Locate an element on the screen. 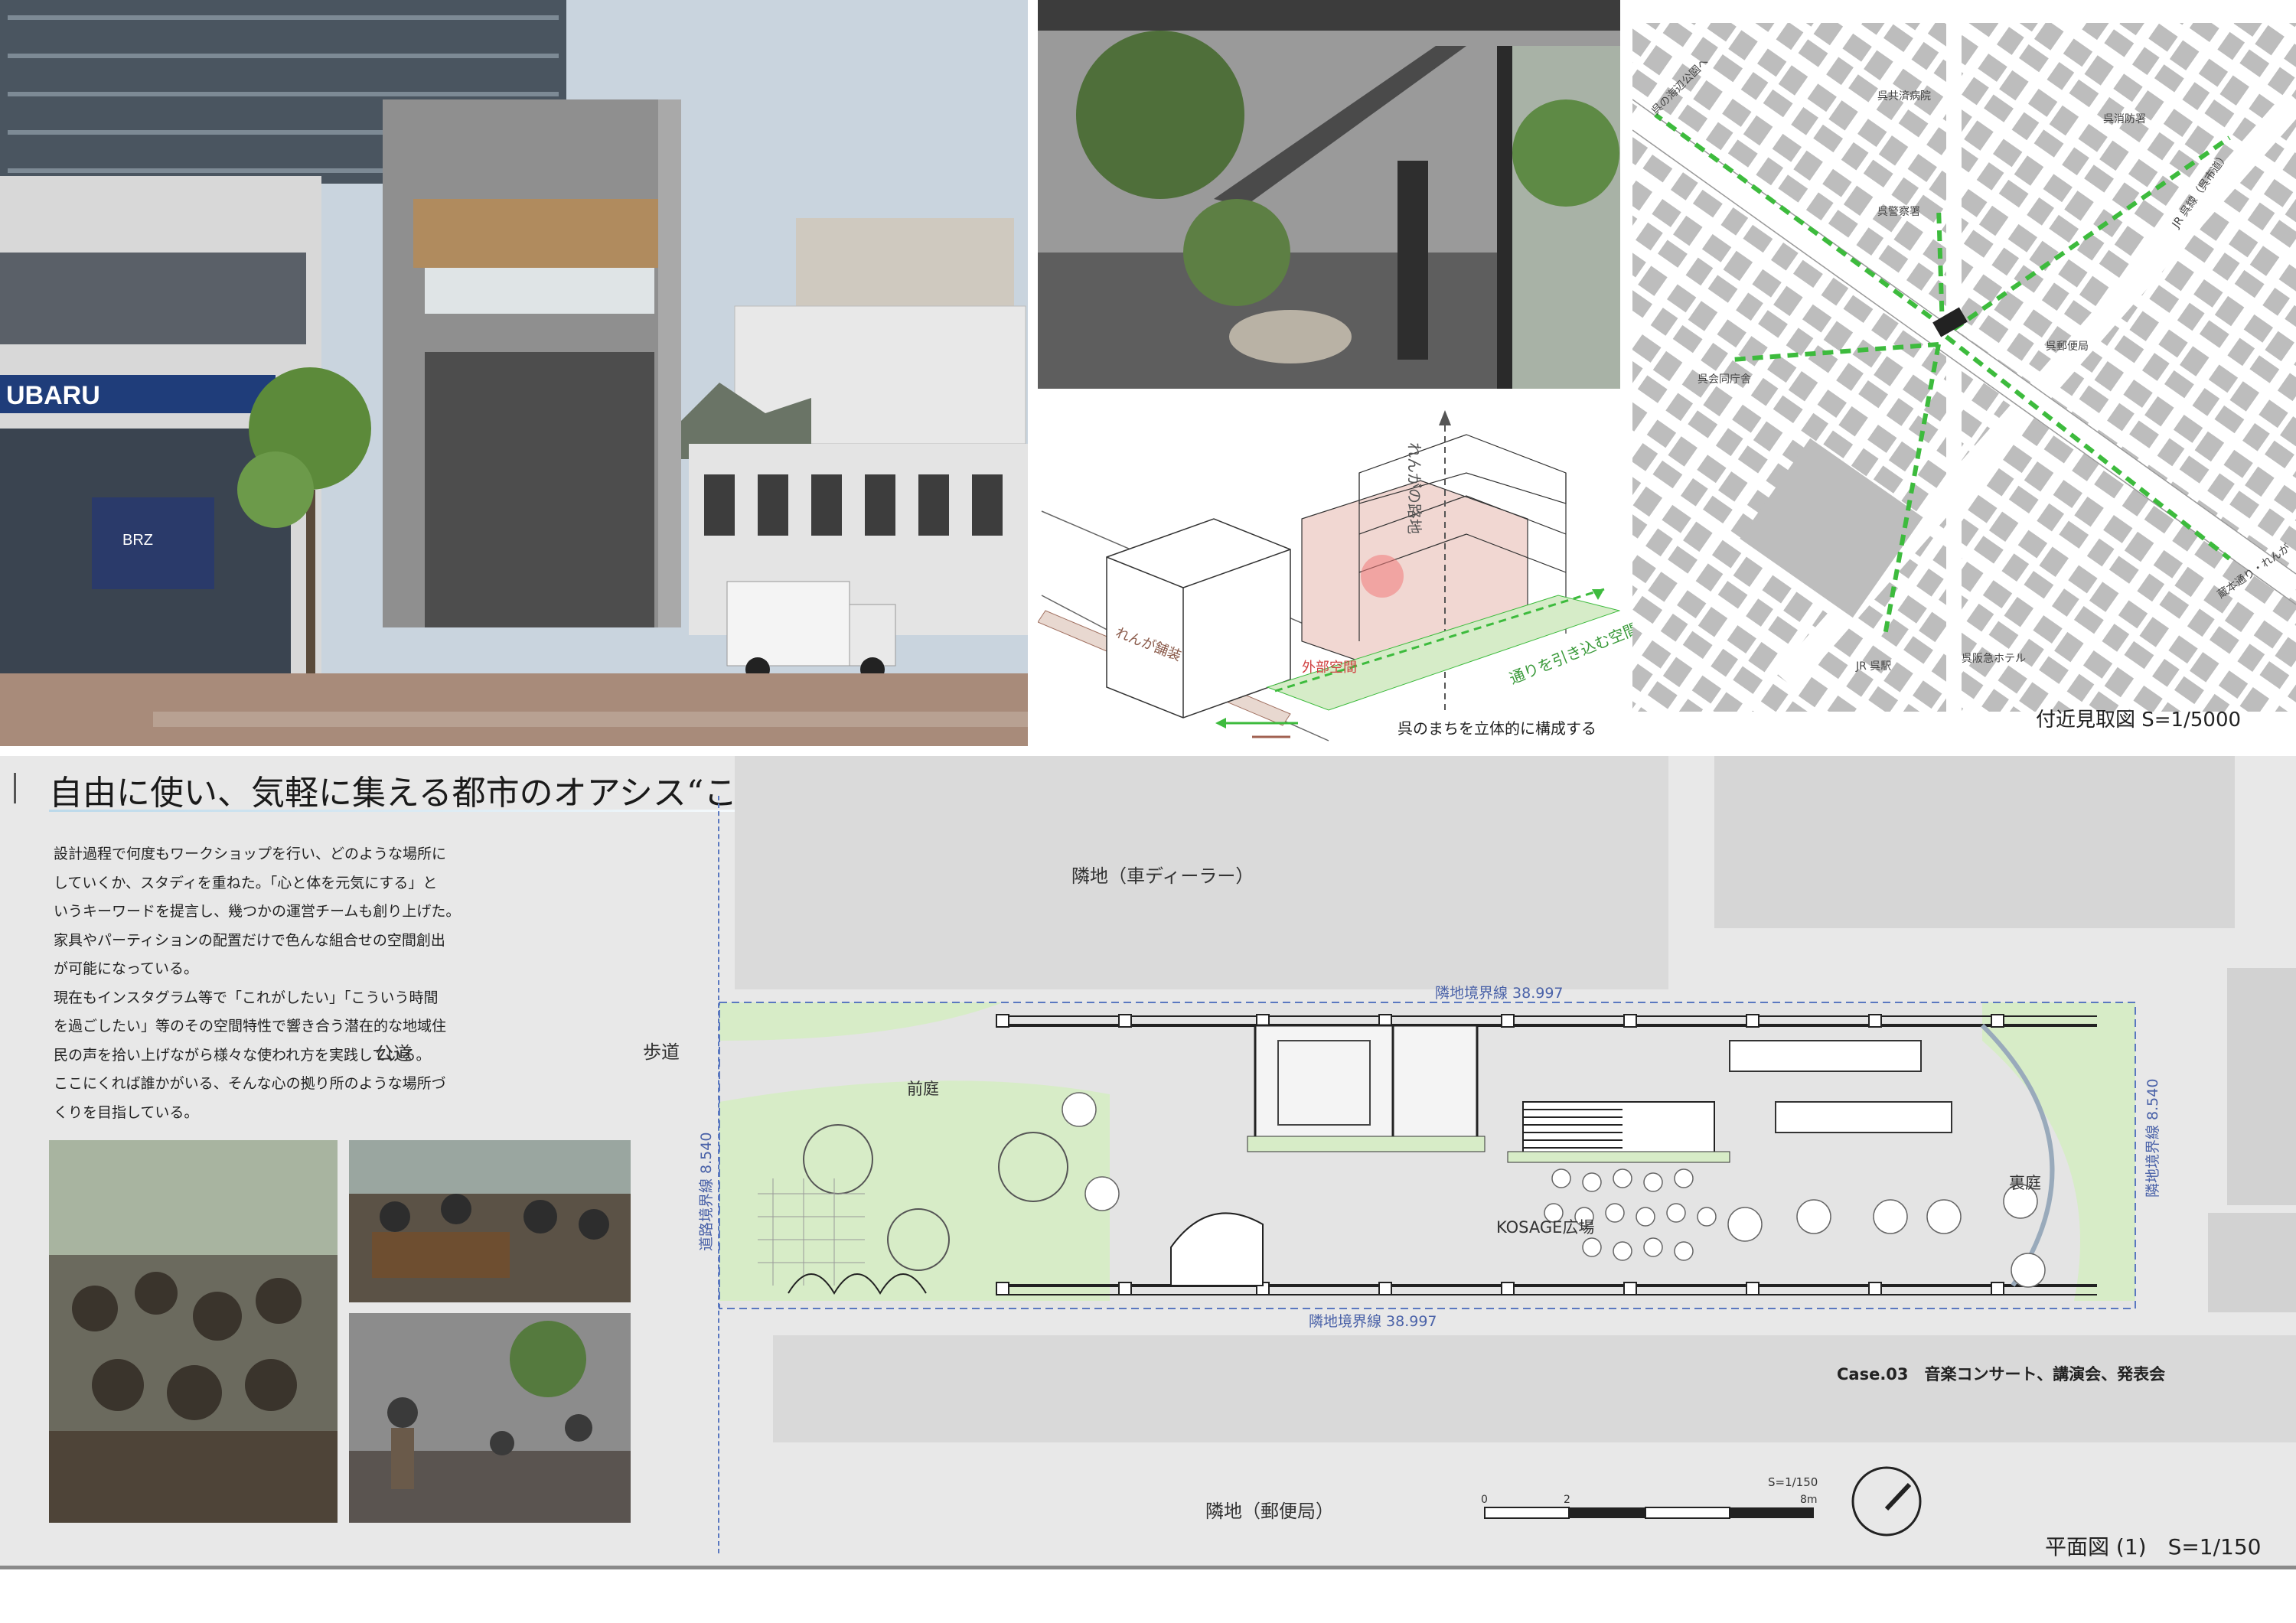 Image resolution: width=2296 pixels, height=1623 pixels. car-model: BRZ is located at coordinates (137, 541).